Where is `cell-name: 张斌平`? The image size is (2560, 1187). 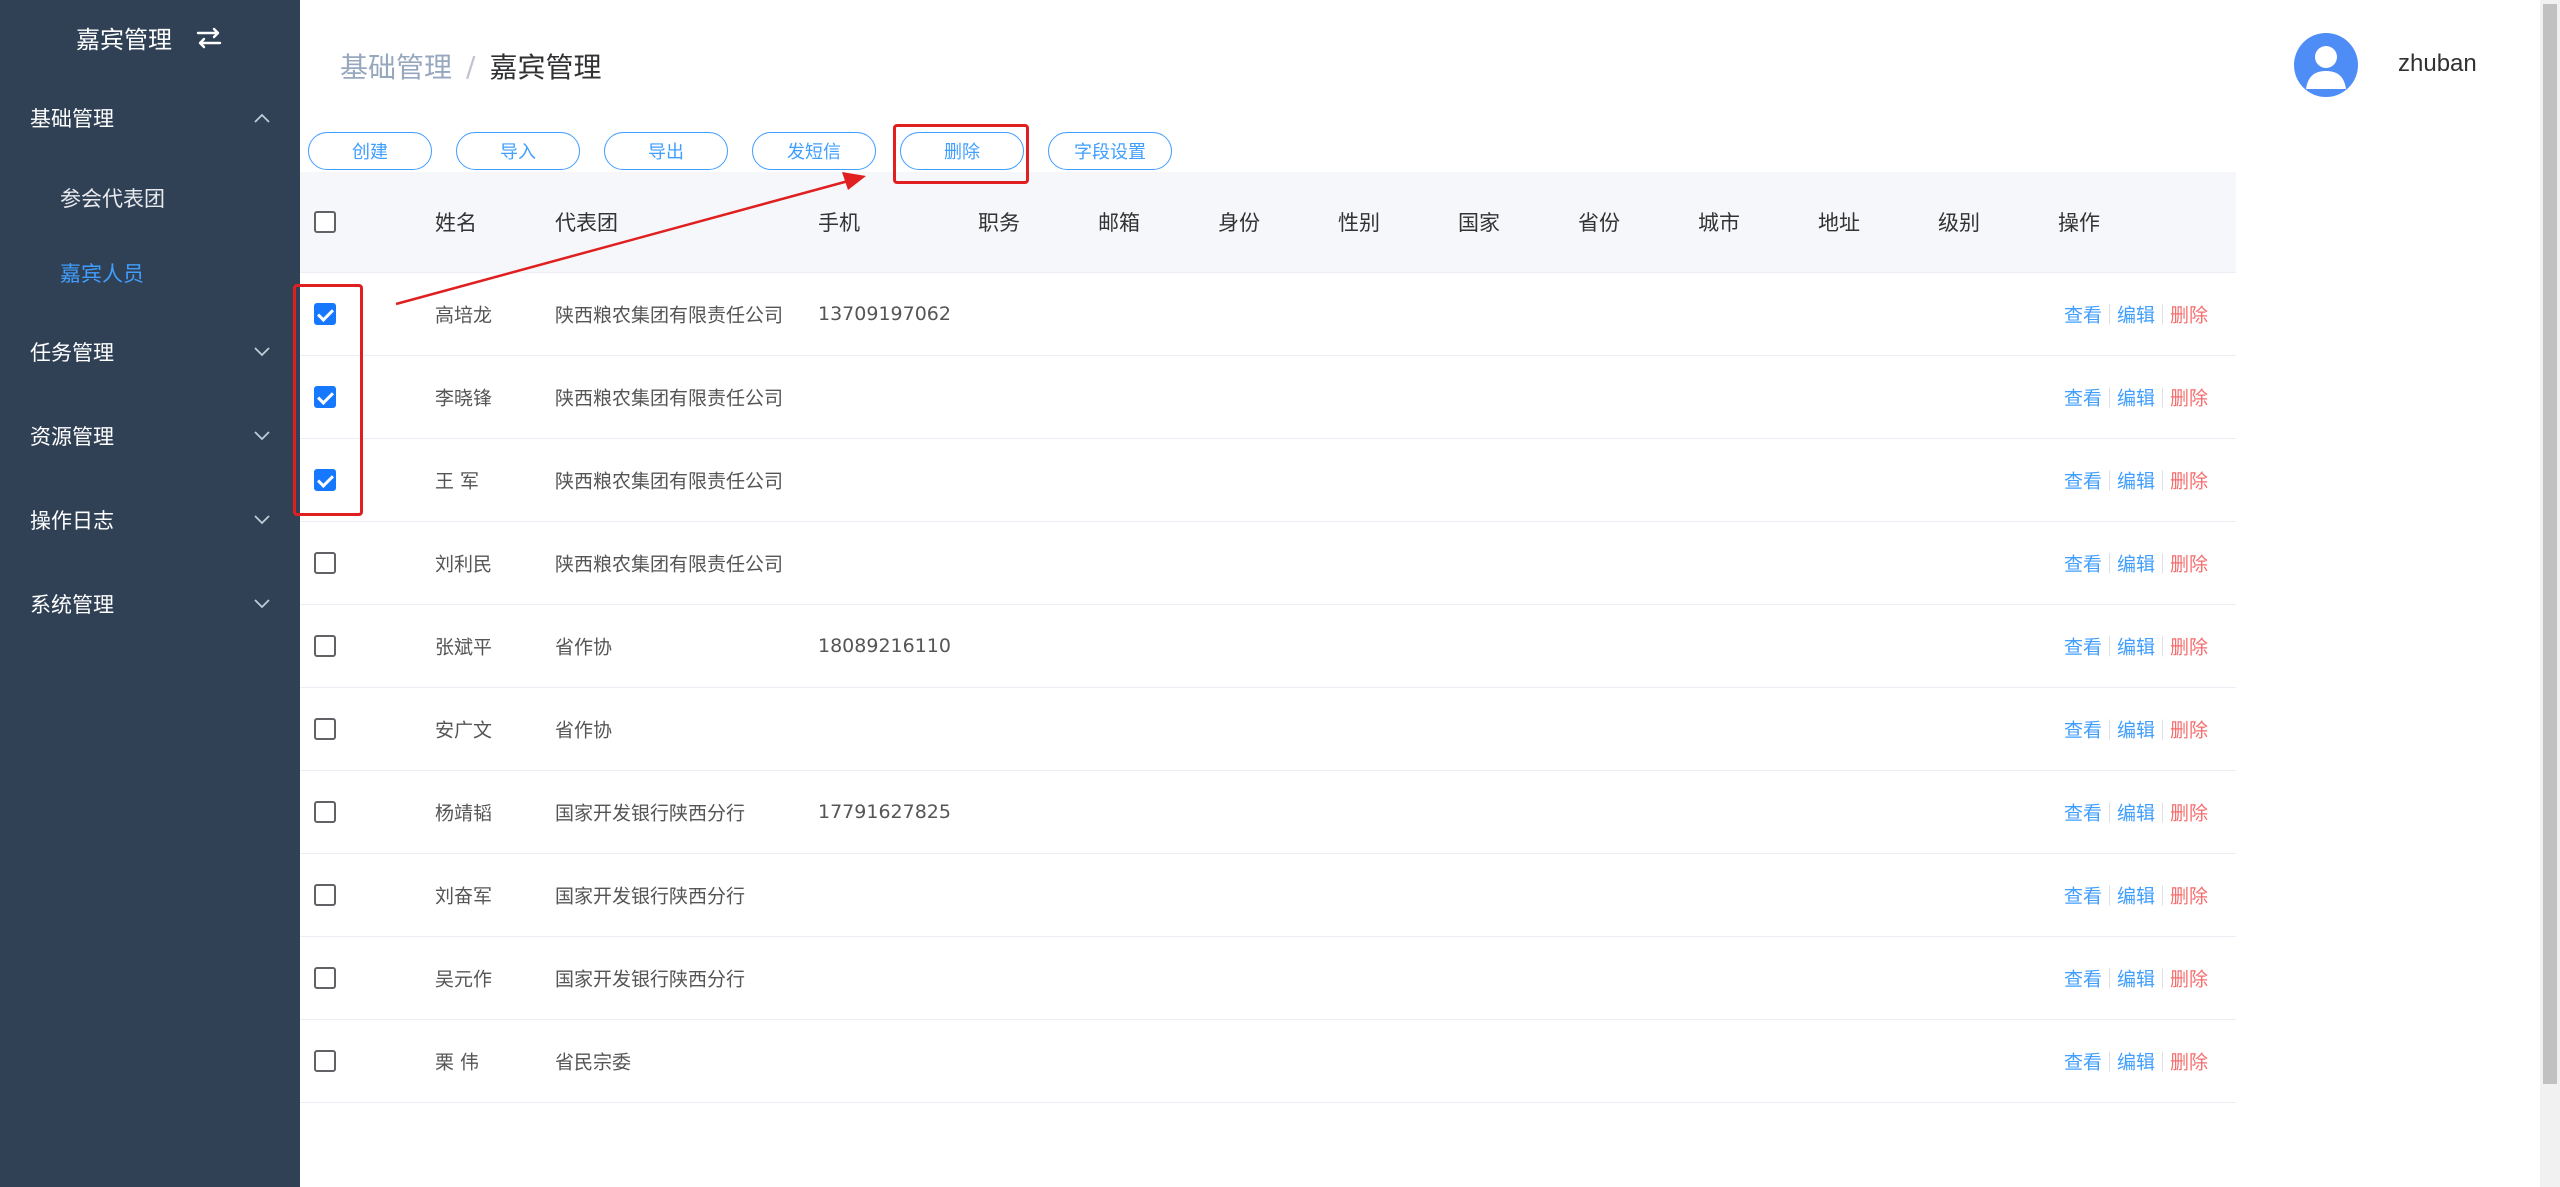 cell-name: 张斌平 is located at coordinates (464, 647).